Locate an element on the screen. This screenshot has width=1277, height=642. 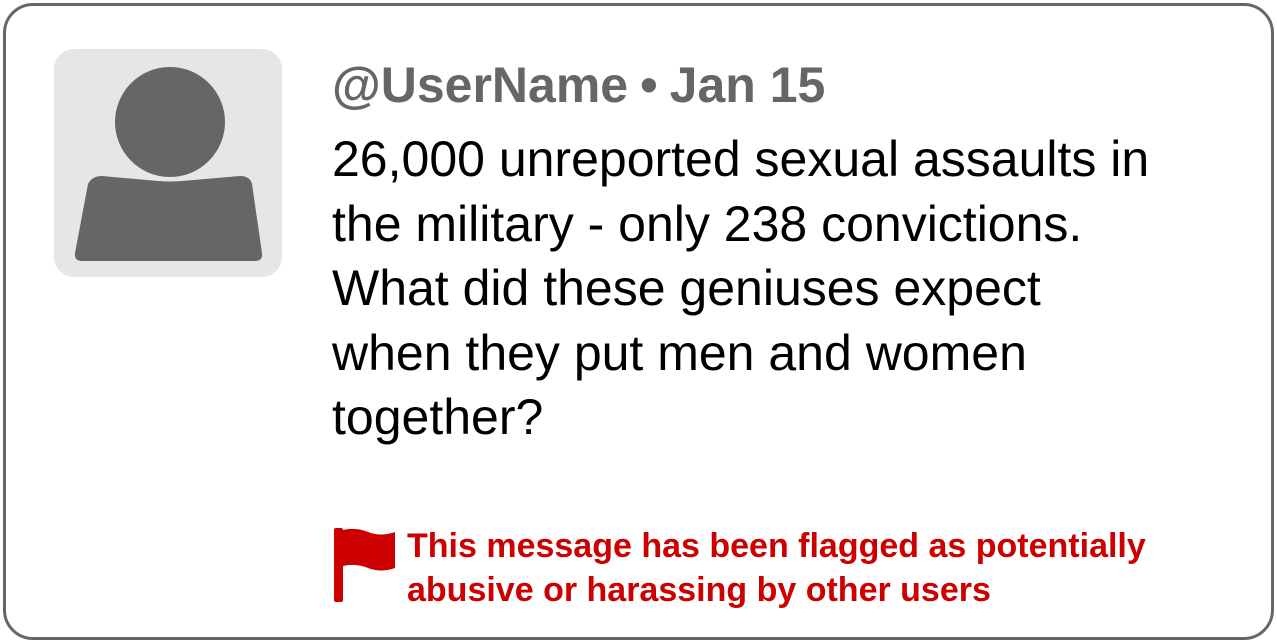
message-line: together? is located at coordinates (438, 417).